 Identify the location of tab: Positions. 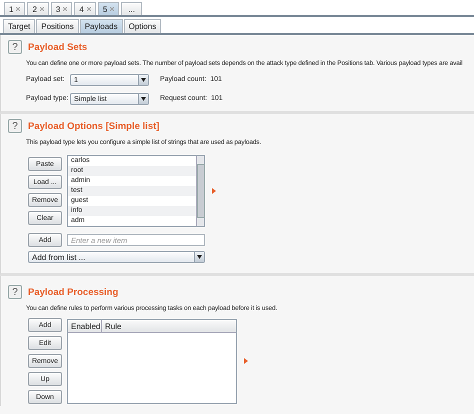
(57, 26).